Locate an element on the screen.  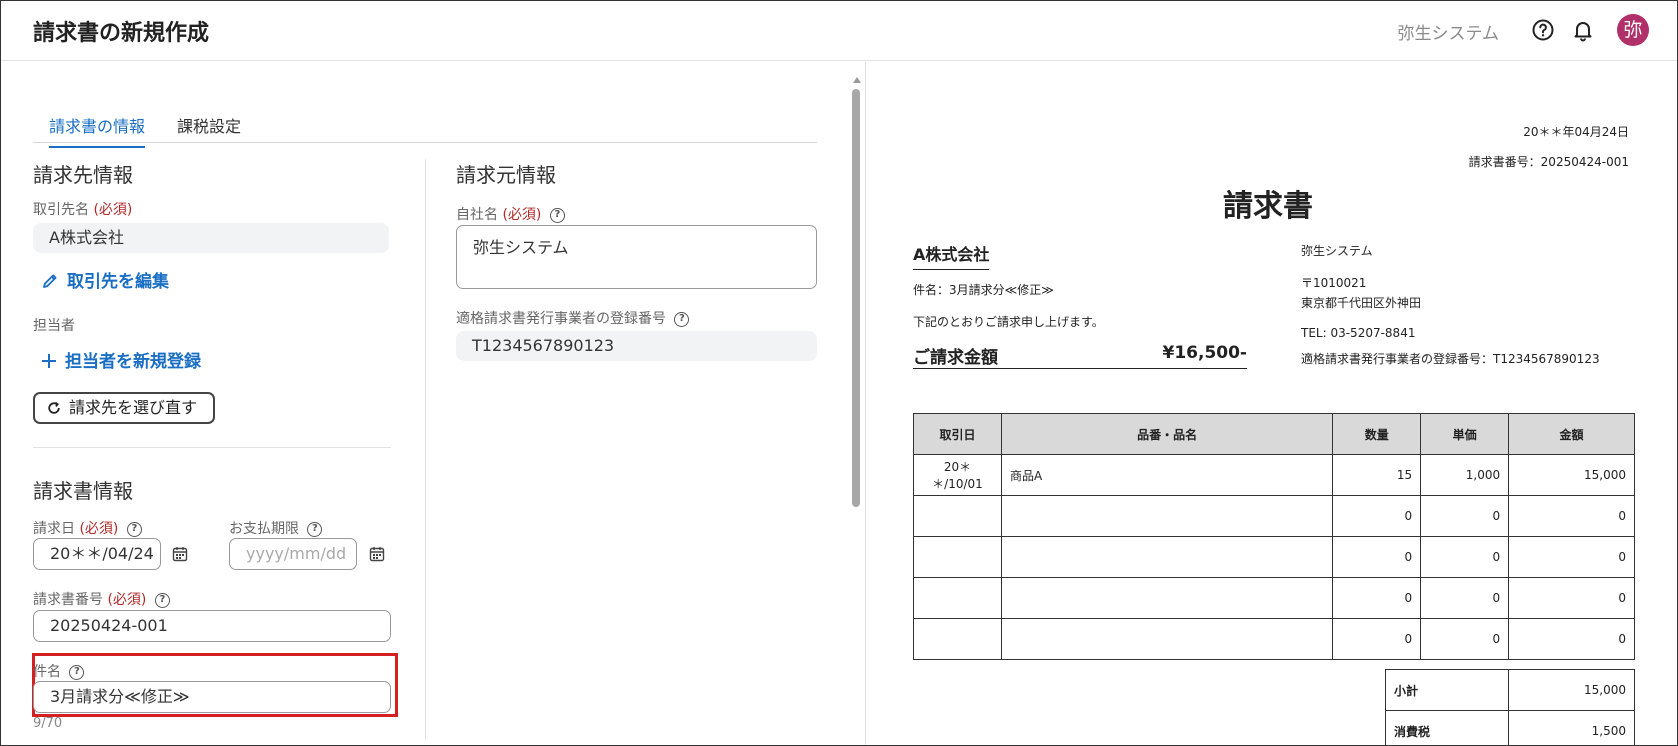
add-contact-label: 担当者を新規登録 is located at coordinates (133, 362).